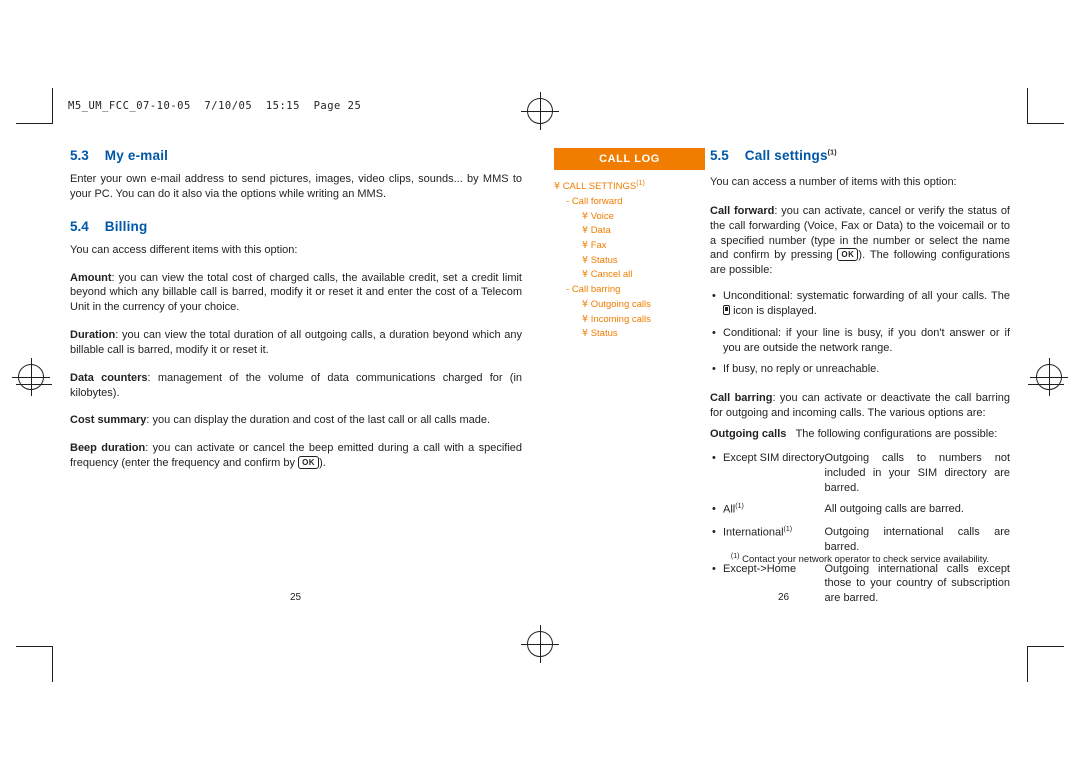  What do you see at coordinates (52, 664) in the screenshot?
I see `crop-mark-bottom-left-v` at bounding box center [52, 664].